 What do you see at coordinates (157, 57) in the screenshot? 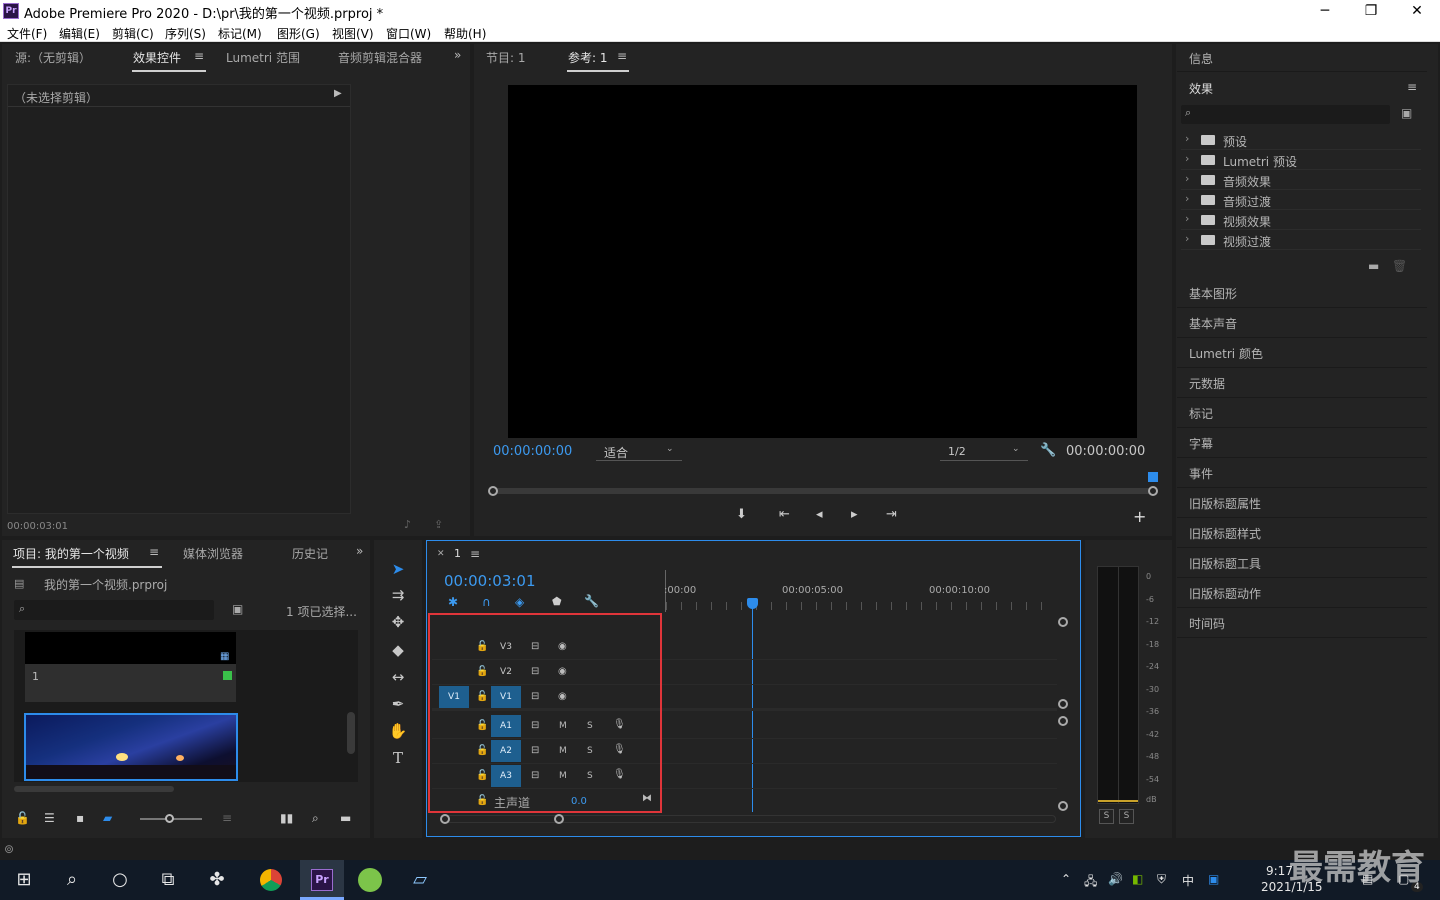
I see `tab-effect-controls: 效果控件` at bounding box center [157, 57].